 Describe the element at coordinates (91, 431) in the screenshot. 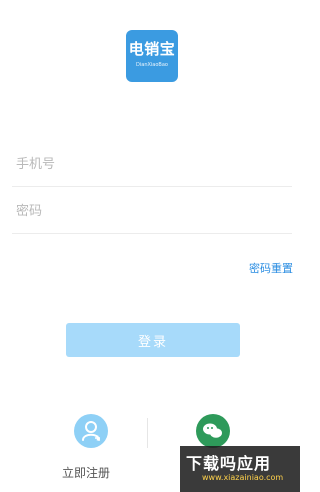

I see `register-icon` at that location.